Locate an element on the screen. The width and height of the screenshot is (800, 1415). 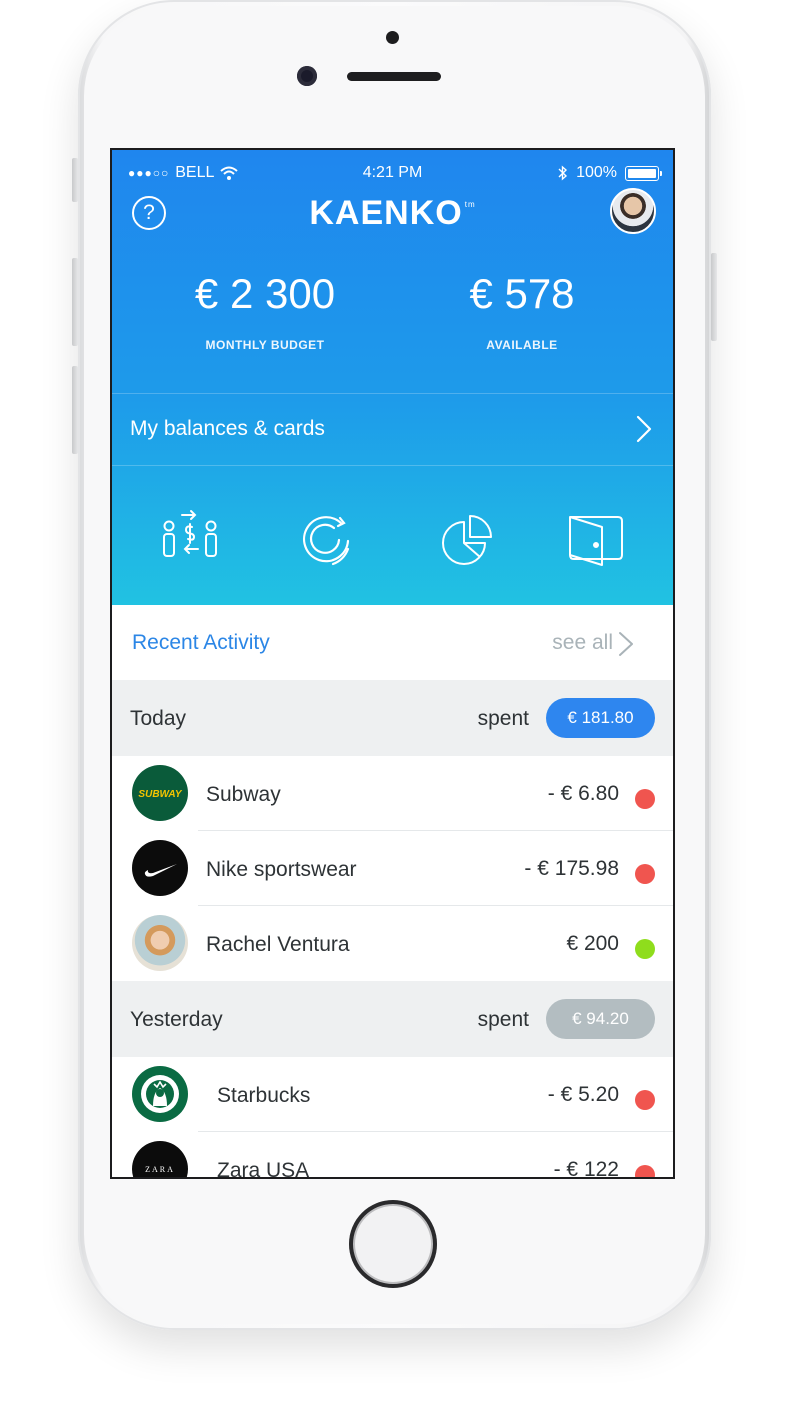
starbucks-logo is located at coordinates (160, 1094).